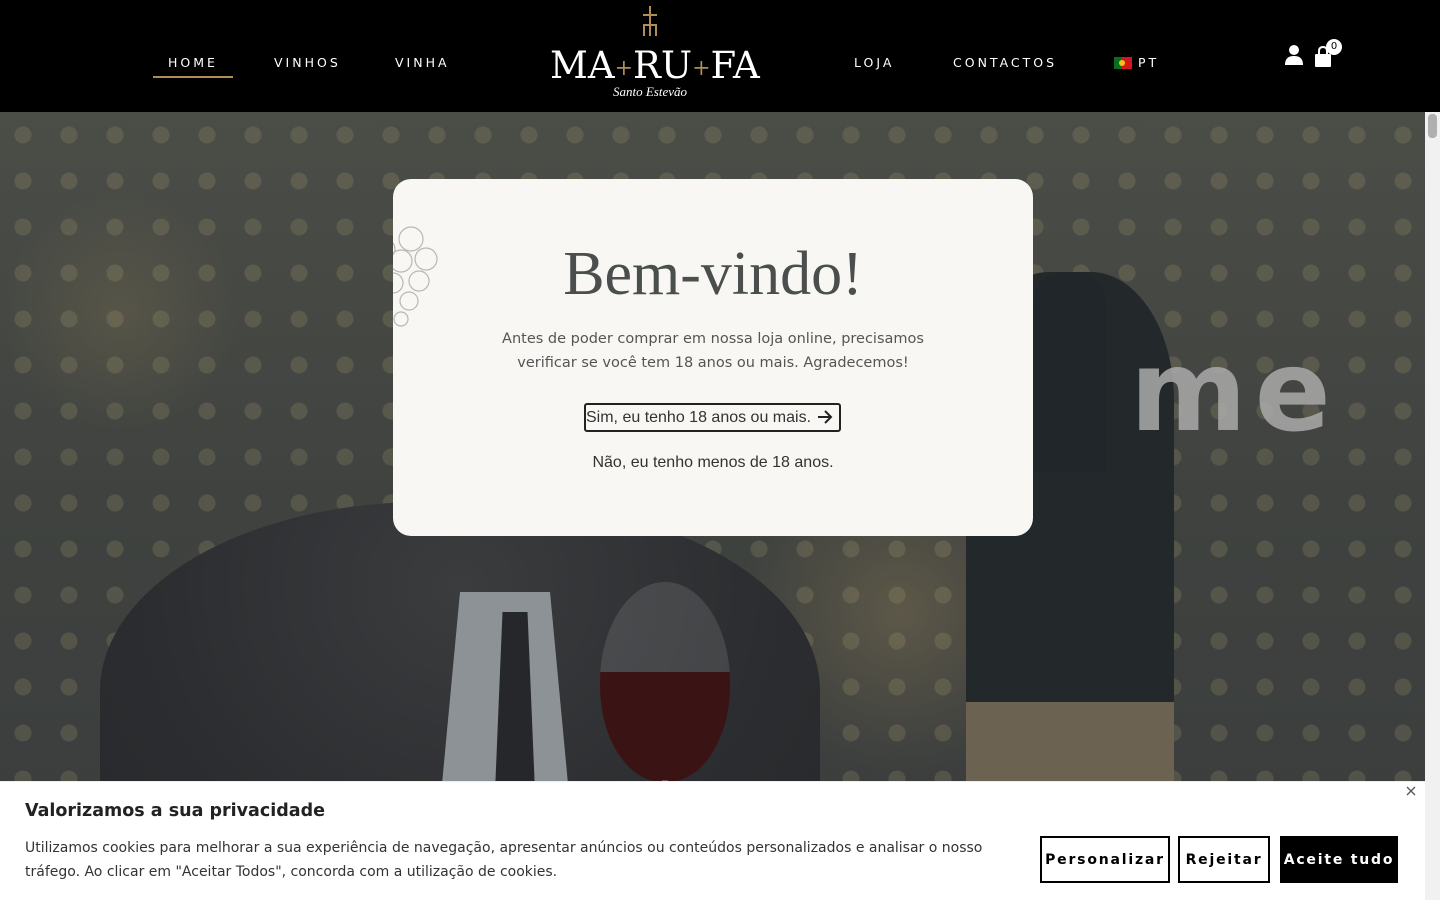  What do you see at coordinates (655, 65) in the screenshot?
I see `brand-wordmark: MA+RU+FA` at bounding box center [655, 65].